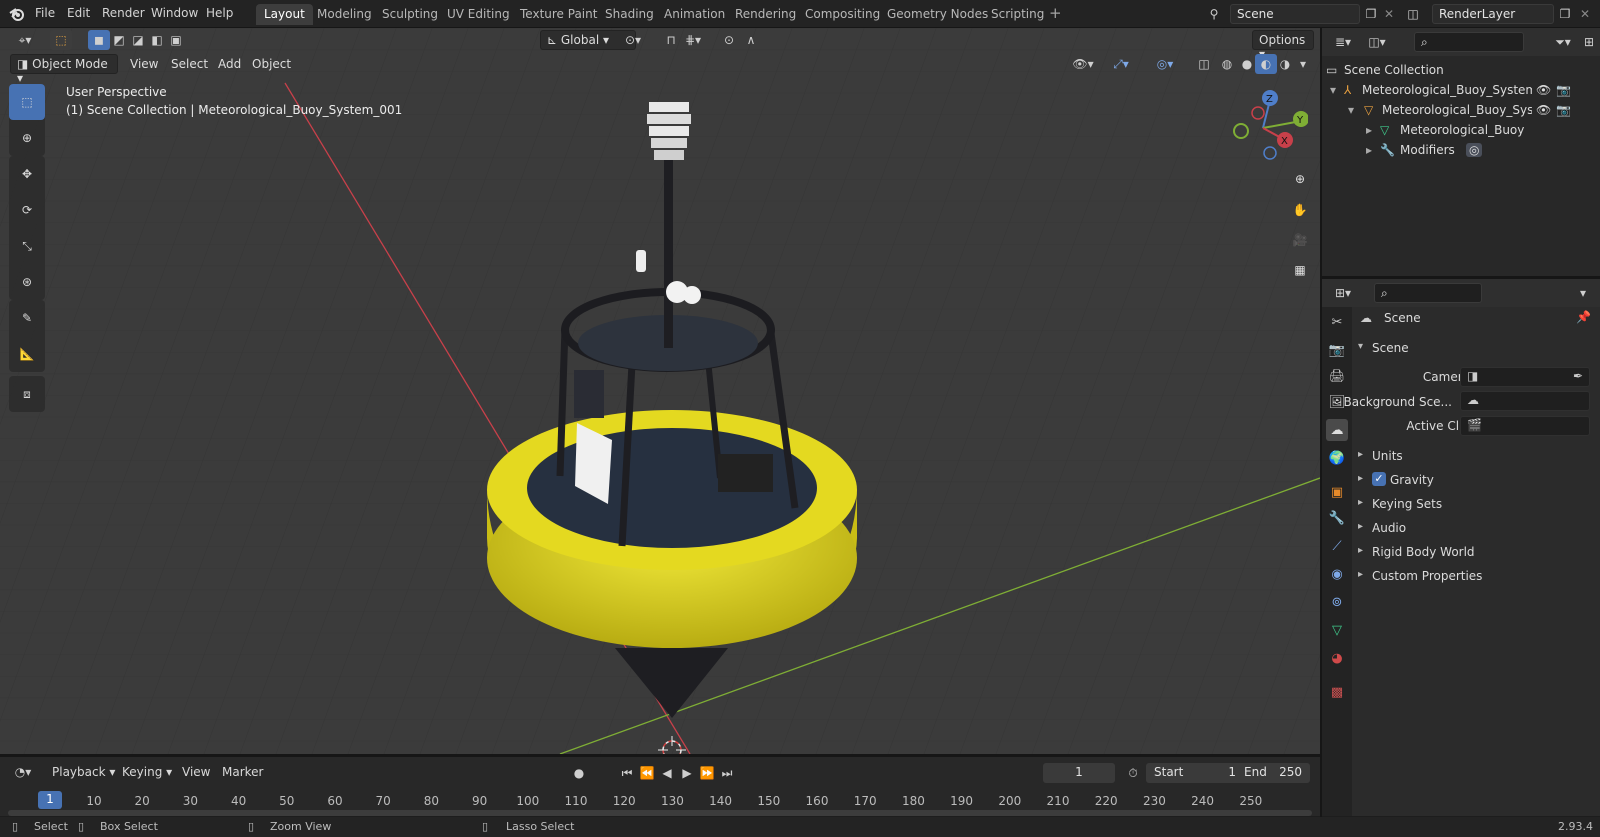  What do you see at coordinates (842, 14) in the screenshot?
I see `tab-compositing: Compositing` at bounding box center [842, 14].